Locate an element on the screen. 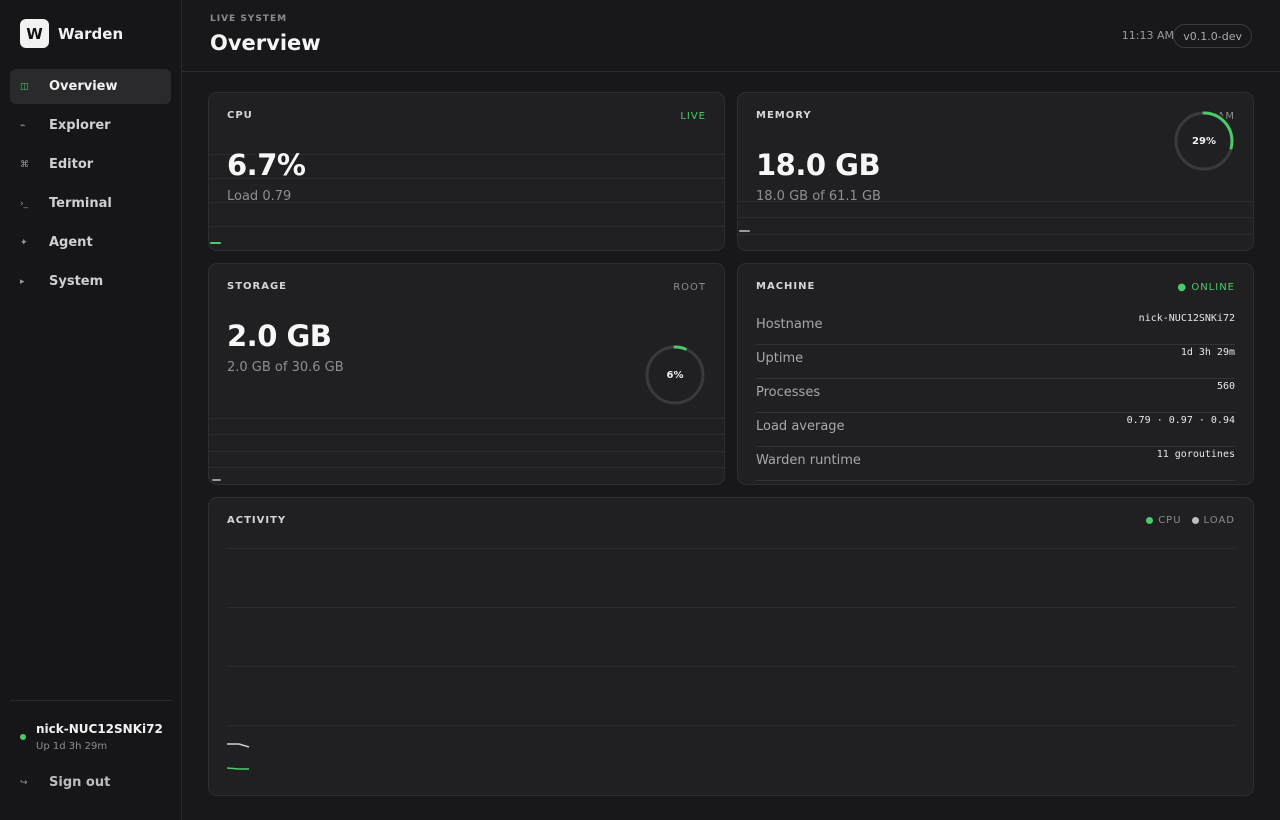 Image resolution: width=1280 pixels, height=820 pixels. sidebar-item-terminal: ›_ Terminal is located at coordinates (90, 203).